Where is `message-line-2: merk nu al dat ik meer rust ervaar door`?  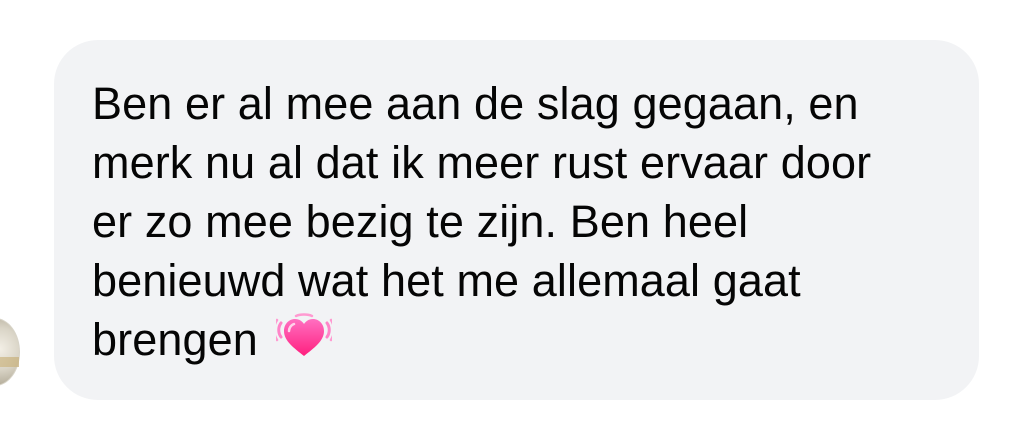 message-line-2: merk nu al dat ik meer rust ervaar door is located at coordinates (482, 162).